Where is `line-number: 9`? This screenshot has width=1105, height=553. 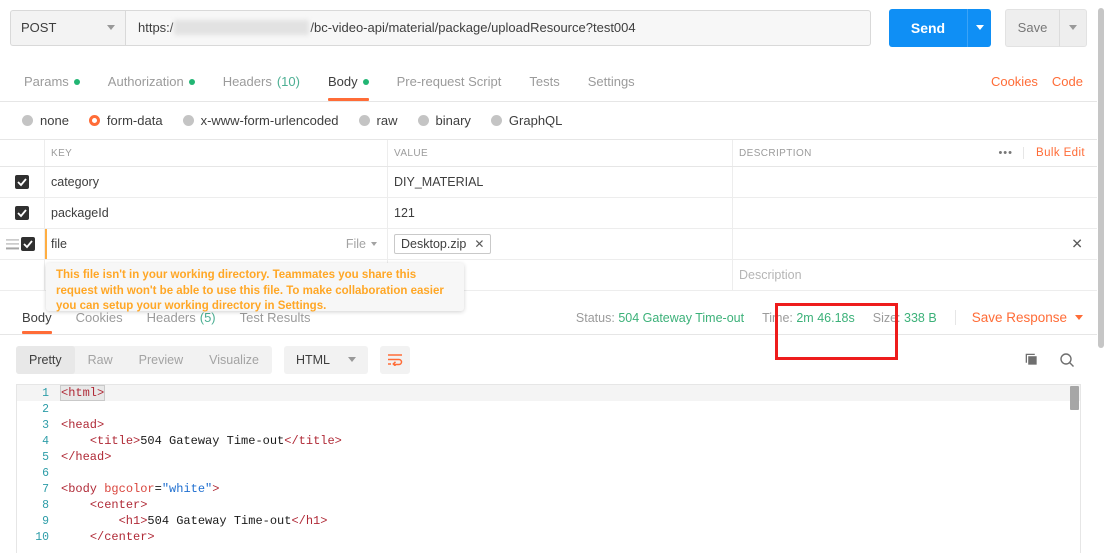 line-number: 9 is located at coordinates (45, 521).